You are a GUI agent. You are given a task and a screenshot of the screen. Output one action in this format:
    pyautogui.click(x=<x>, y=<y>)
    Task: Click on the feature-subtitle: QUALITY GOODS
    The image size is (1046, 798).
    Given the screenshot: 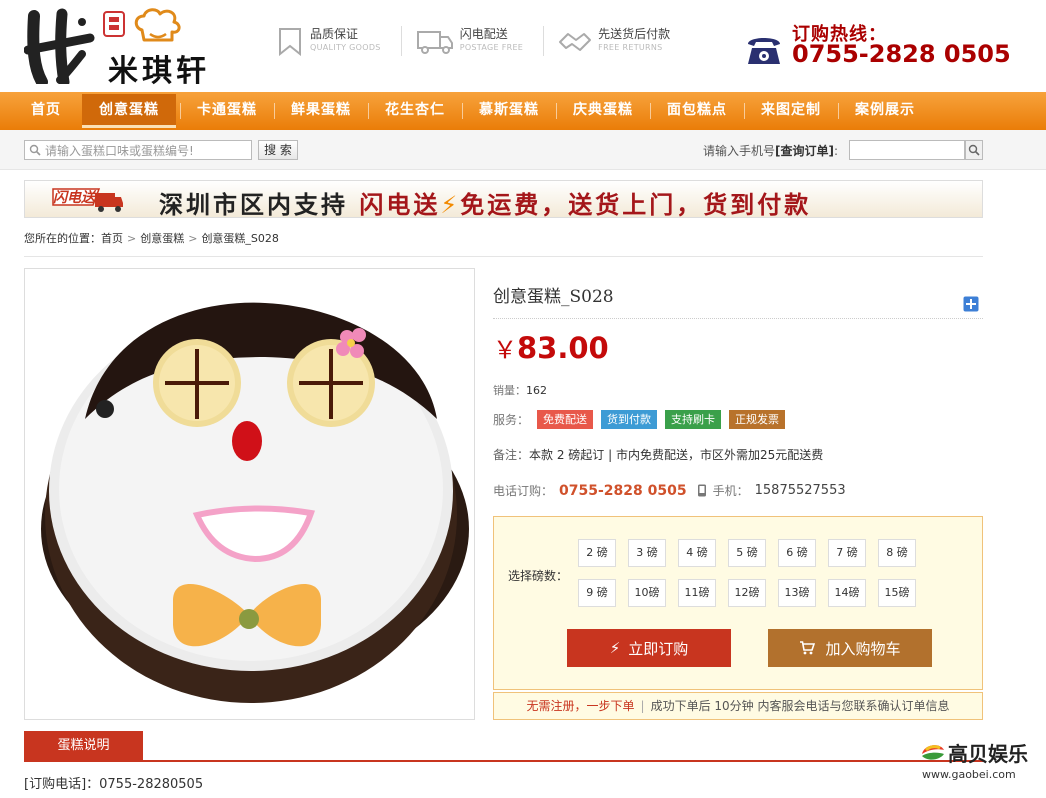 What is the action you would take?
    pyautogui.click(x=345, y=47)
    